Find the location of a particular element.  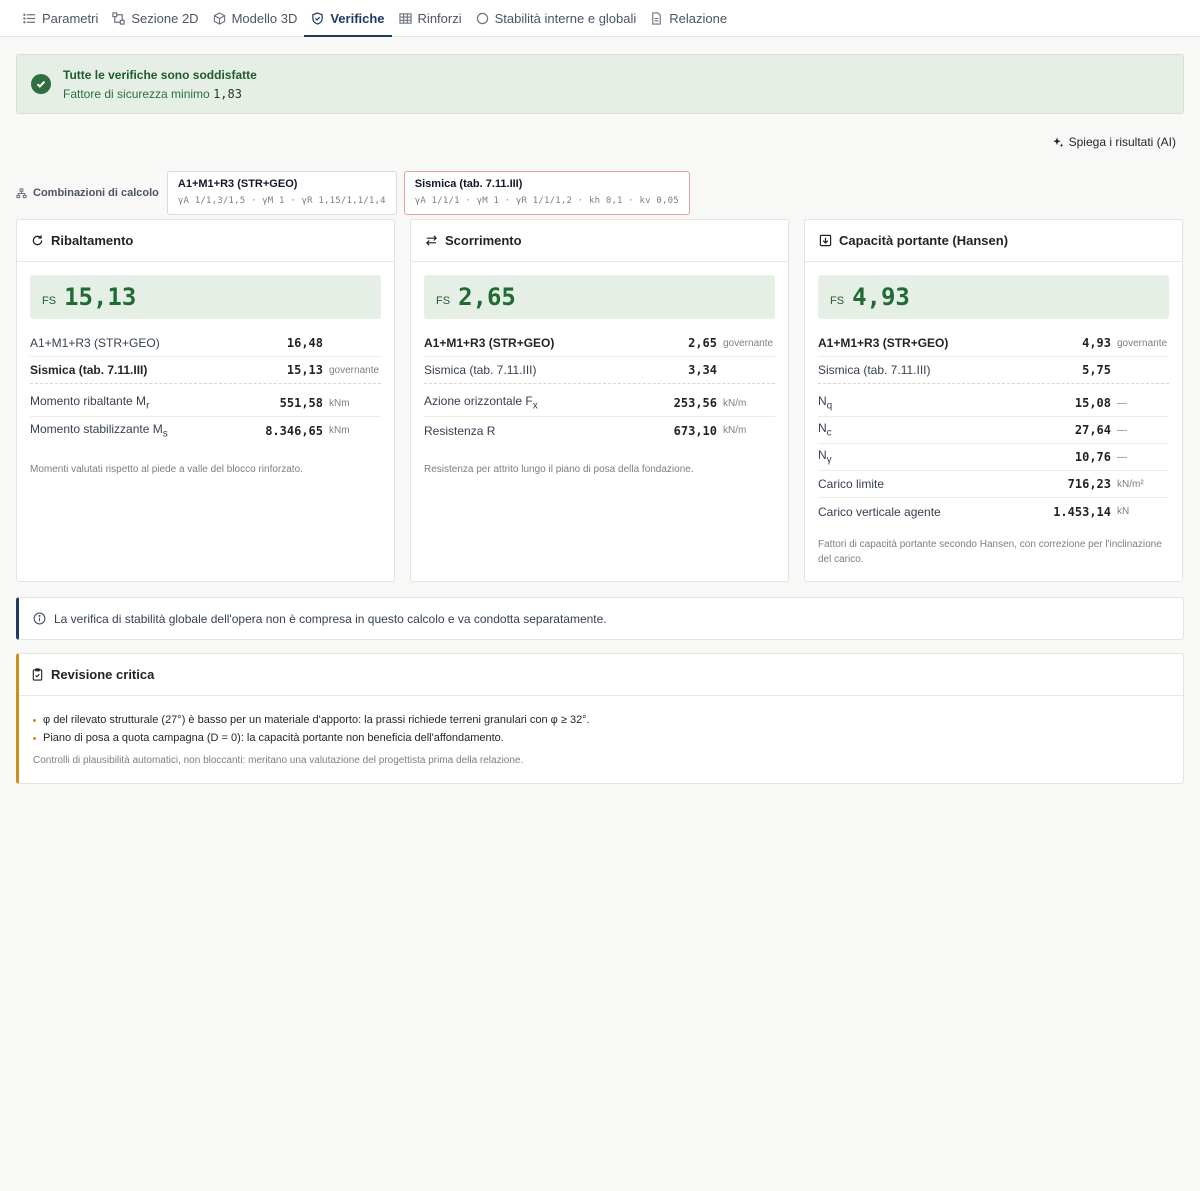

row-label: Azione orizzontale Fx is located at coordinates (525, 402).